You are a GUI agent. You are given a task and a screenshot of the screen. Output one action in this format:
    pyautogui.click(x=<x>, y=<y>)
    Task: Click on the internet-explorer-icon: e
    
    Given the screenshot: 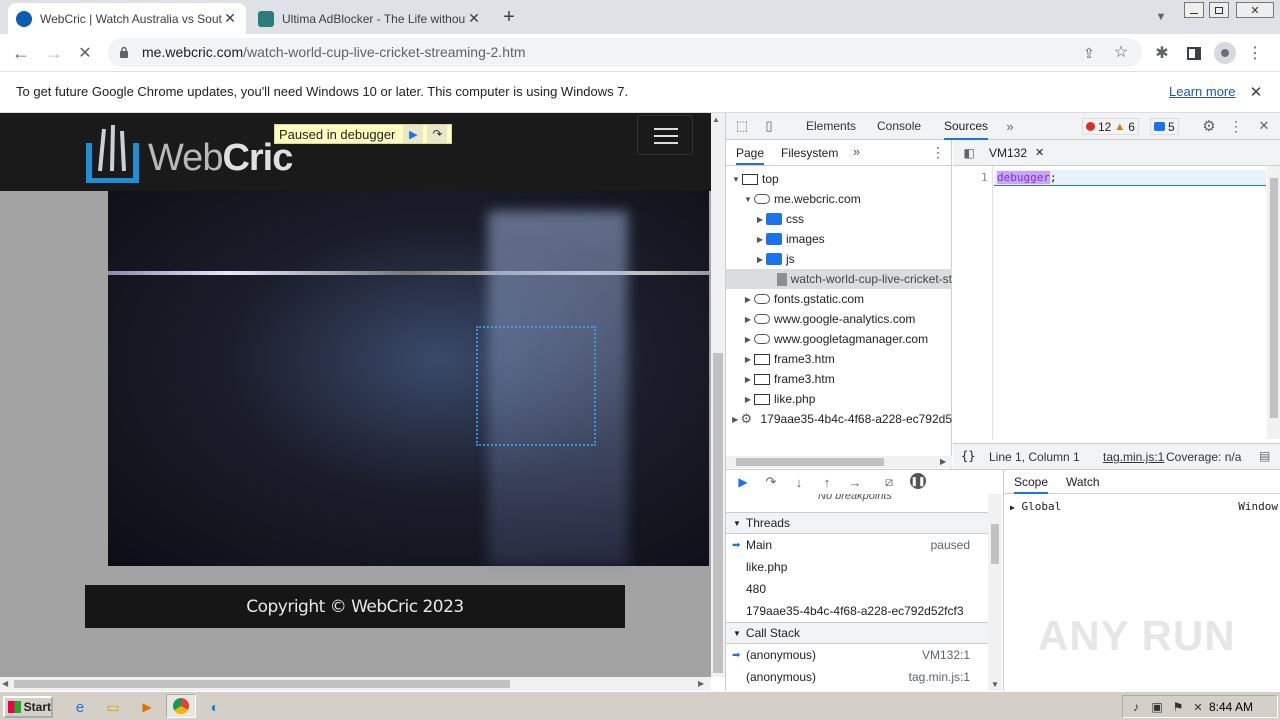 What is the action you would take?
    pyautogui.click(x=80, y=707)
    